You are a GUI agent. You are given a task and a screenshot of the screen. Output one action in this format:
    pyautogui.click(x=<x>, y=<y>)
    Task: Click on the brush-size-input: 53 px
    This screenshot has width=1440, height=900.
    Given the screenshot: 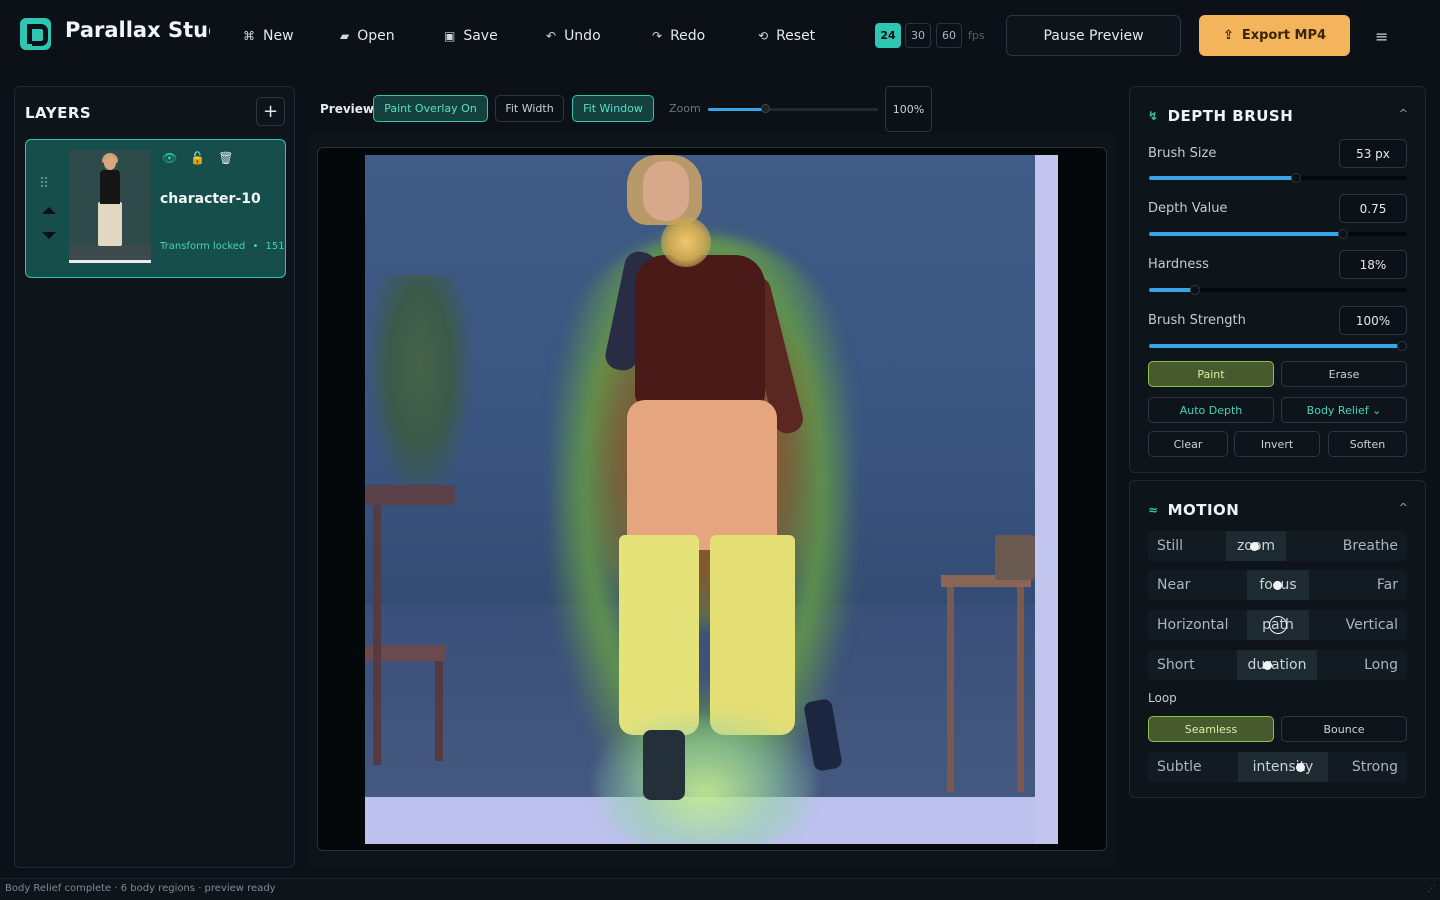 What is the action you would take?
    pyautogui.click(x=1373, y=153)
    